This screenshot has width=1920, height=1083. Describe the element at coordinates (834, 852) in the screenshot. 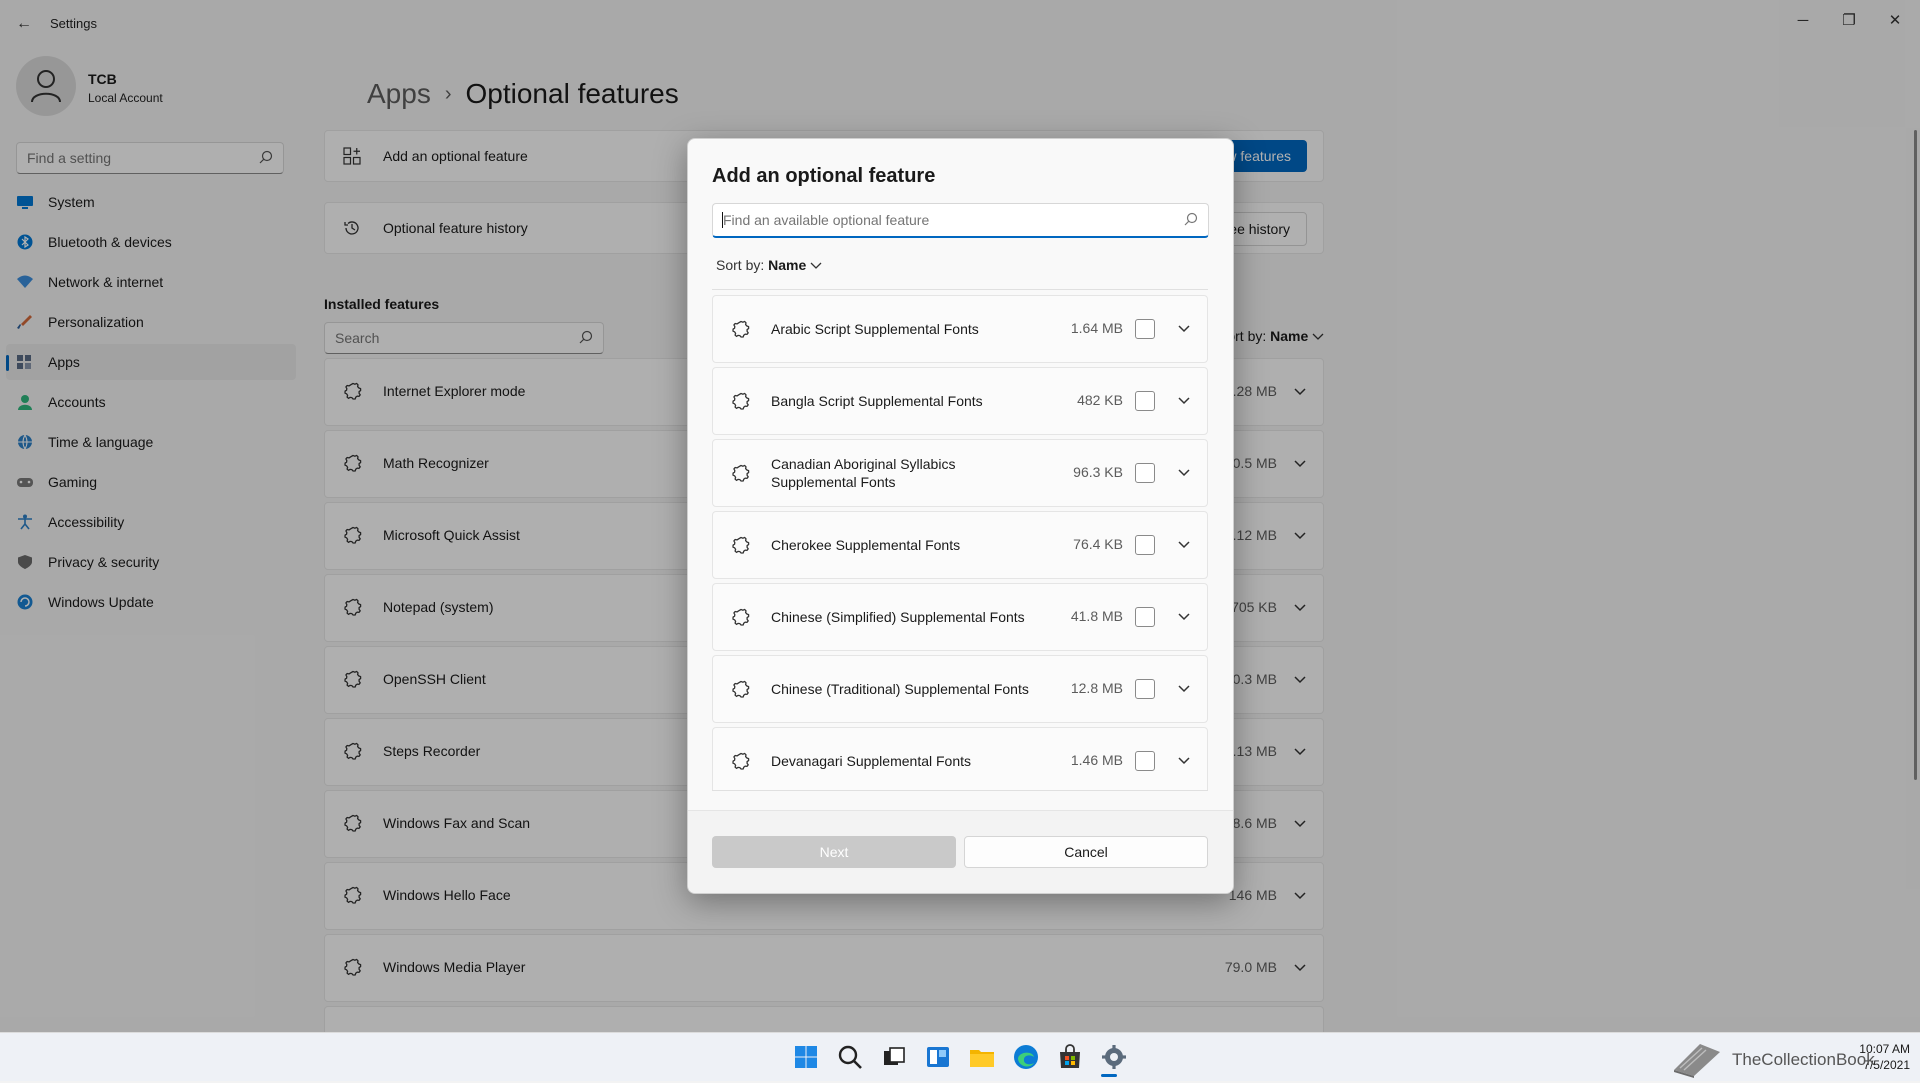

I see `next-button: Next` at that location.